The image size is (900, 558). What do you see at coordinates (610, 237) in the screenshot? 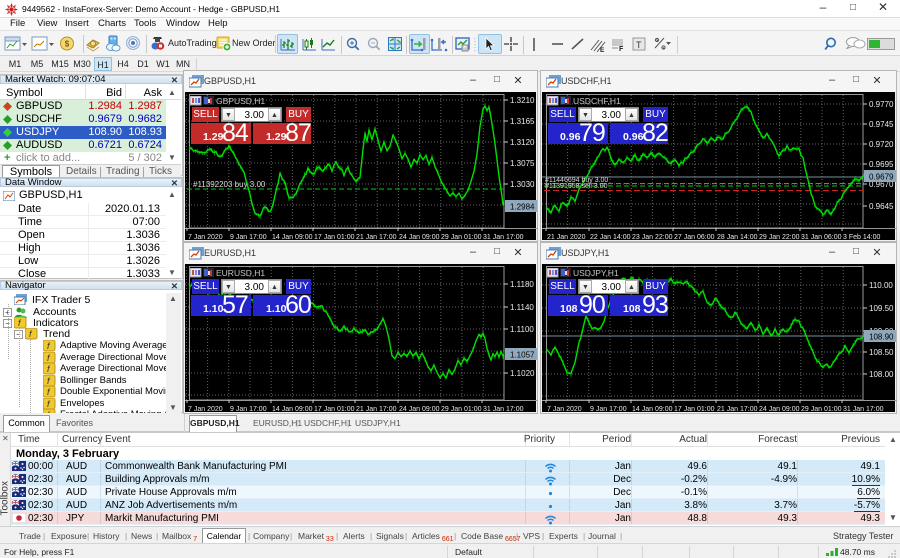
I see `svg-text: 22 Jan 14:00` at bounding box center [610, 237].